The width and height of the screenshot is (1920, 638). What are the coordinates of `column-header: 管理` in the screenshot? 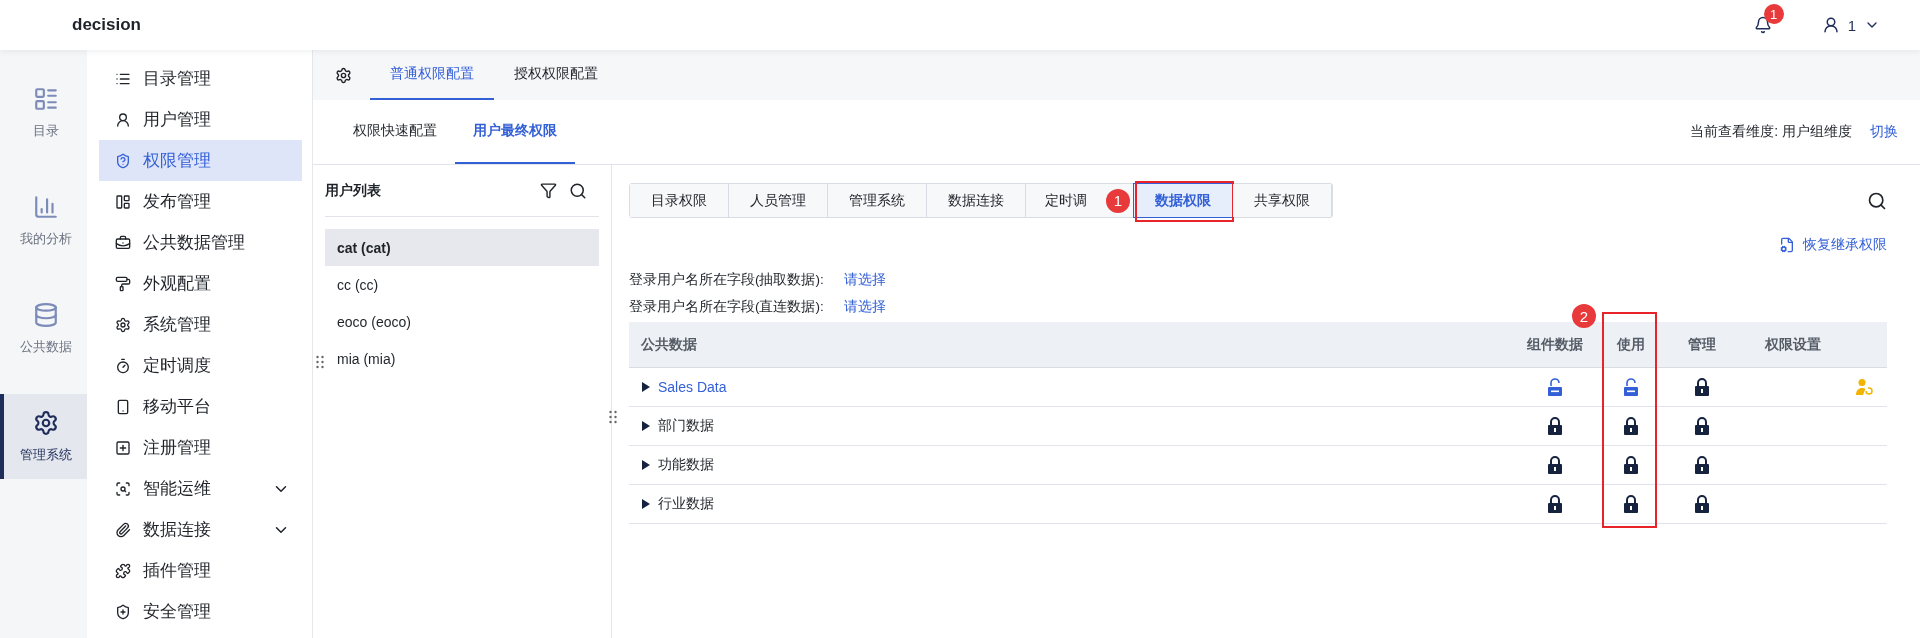 It's located at (1702, 344).